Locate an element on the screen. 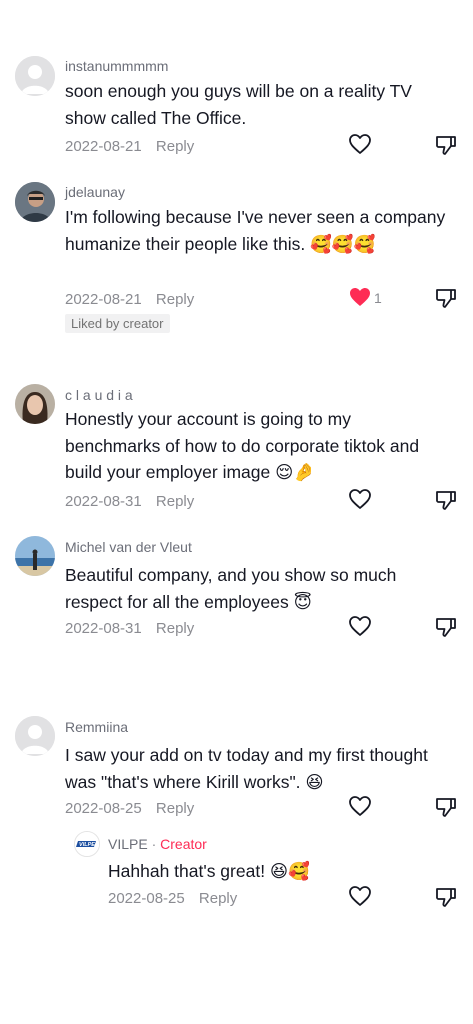  vilpe-logo-icon: VILPE is located at coordinates (87, 844).